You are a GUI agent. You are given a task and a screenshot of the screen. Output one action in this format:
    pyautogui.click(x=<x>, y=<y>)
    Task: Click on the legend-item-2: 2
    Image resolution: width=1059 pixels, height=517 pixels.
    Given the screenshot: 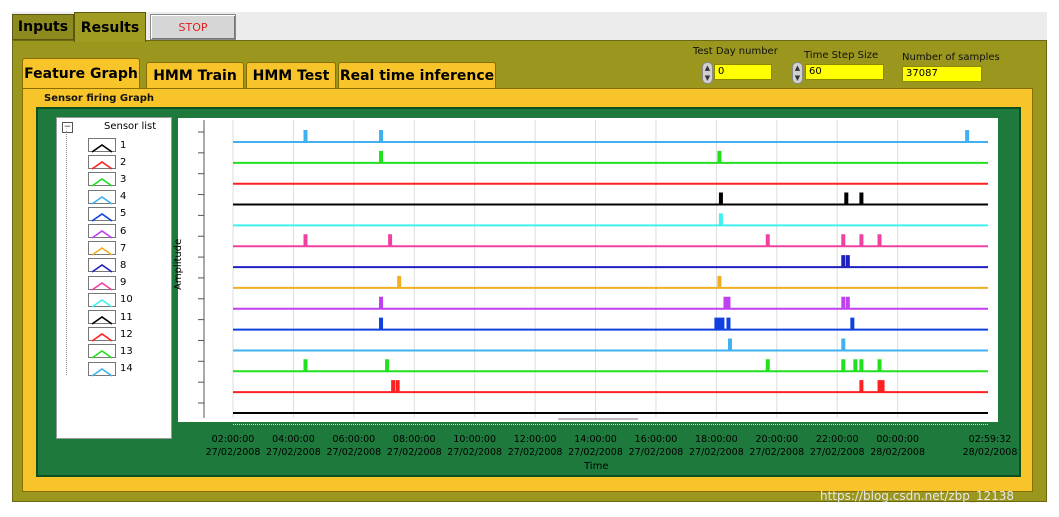 What is the action you would take?
    pyautogui.click(x=128, y=162)
    